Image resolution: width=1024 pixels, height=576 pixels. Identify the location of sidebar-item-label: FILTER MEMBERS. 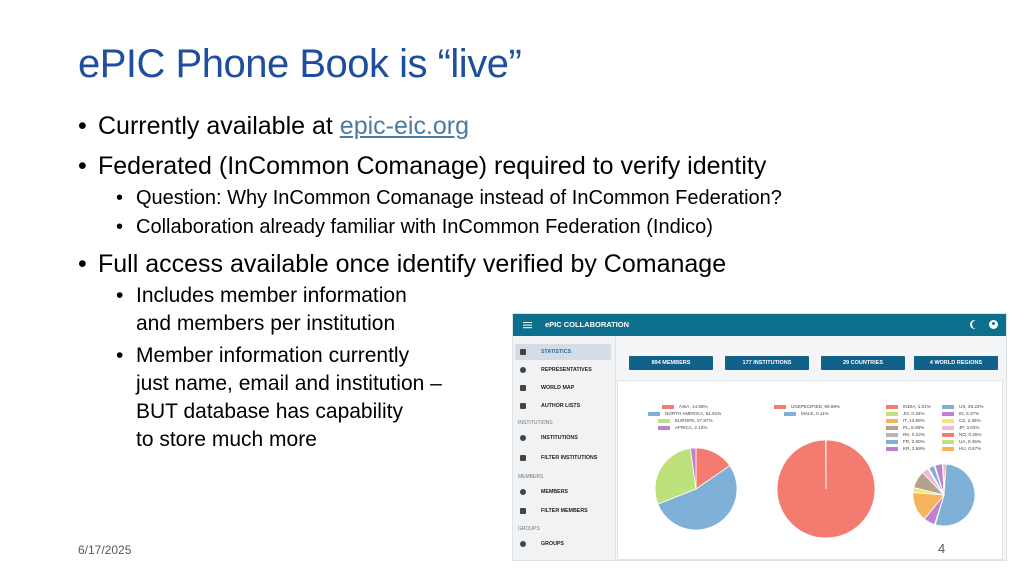
(564, 511).